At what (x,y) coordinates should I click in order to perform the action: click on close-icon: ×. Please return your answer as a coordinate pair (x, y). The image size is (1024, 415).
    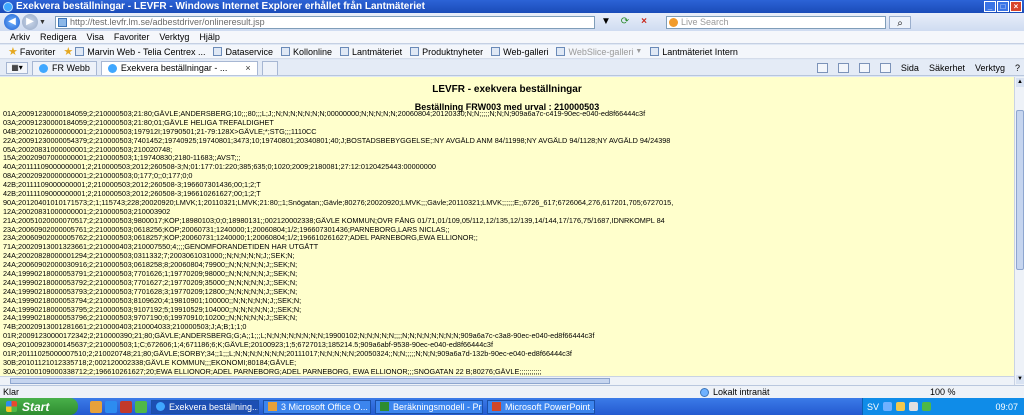
    Looking at the image, I should click on (1016, 6).